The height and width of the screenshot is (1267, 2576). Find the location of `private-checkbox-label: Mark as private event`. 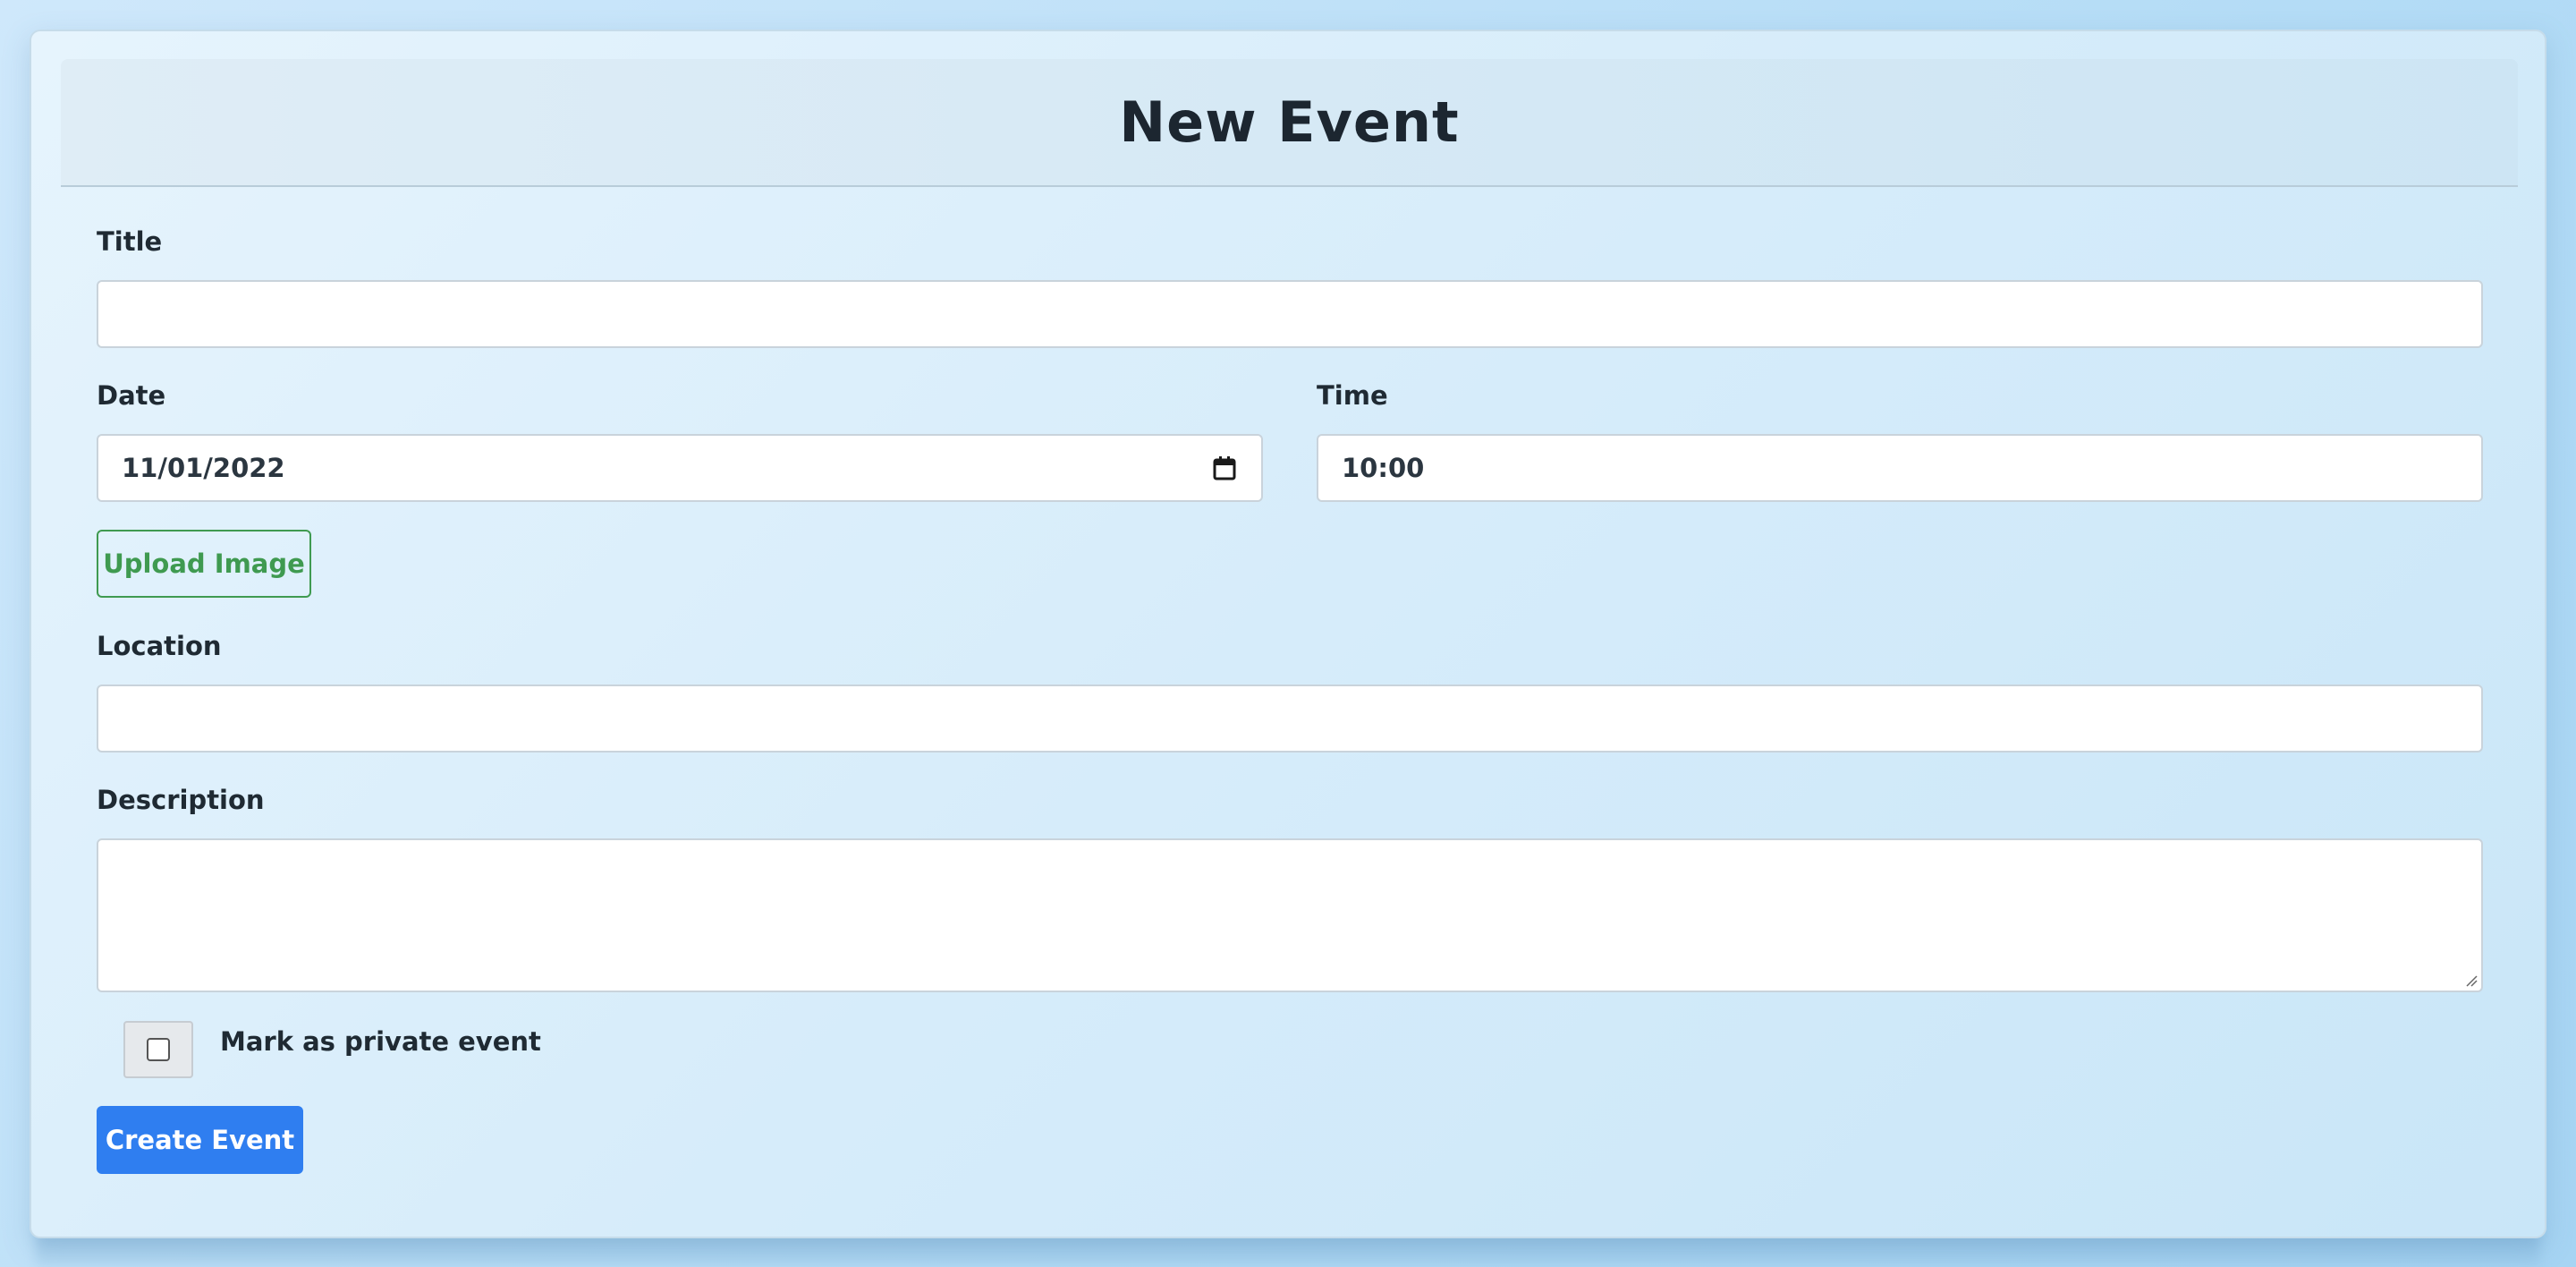

private-checkbox-label: Mark as private event is located at coordinates (380, 1041).